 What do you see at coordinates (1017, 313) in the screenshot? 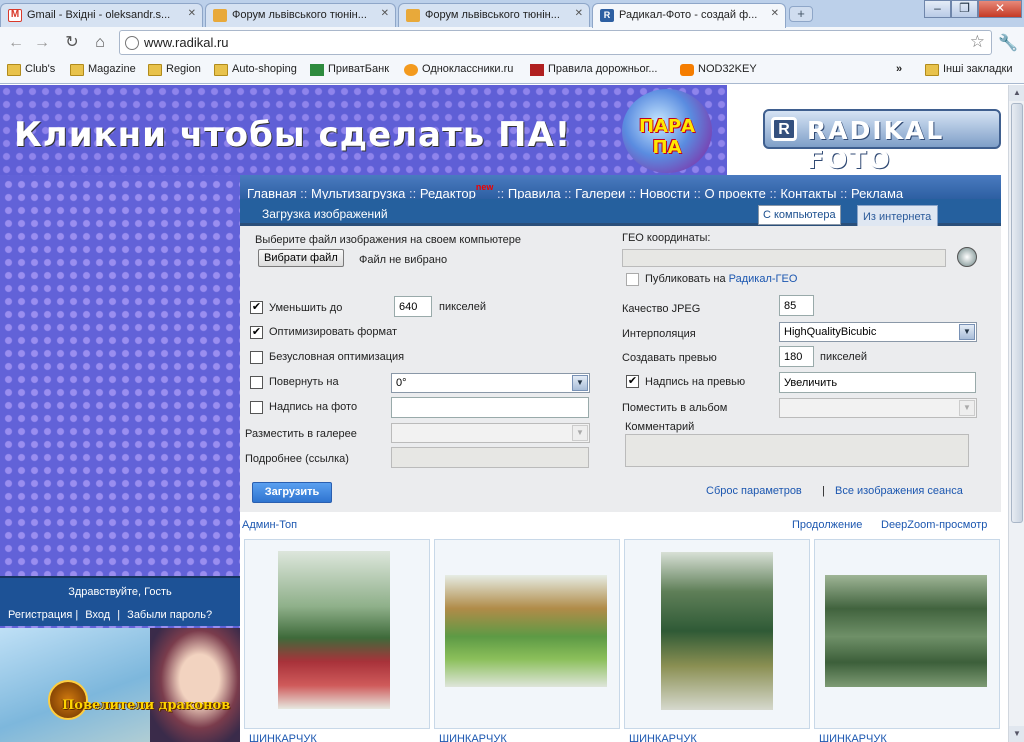
I see `scroll-thumb` at bounding box center [1017, 313].